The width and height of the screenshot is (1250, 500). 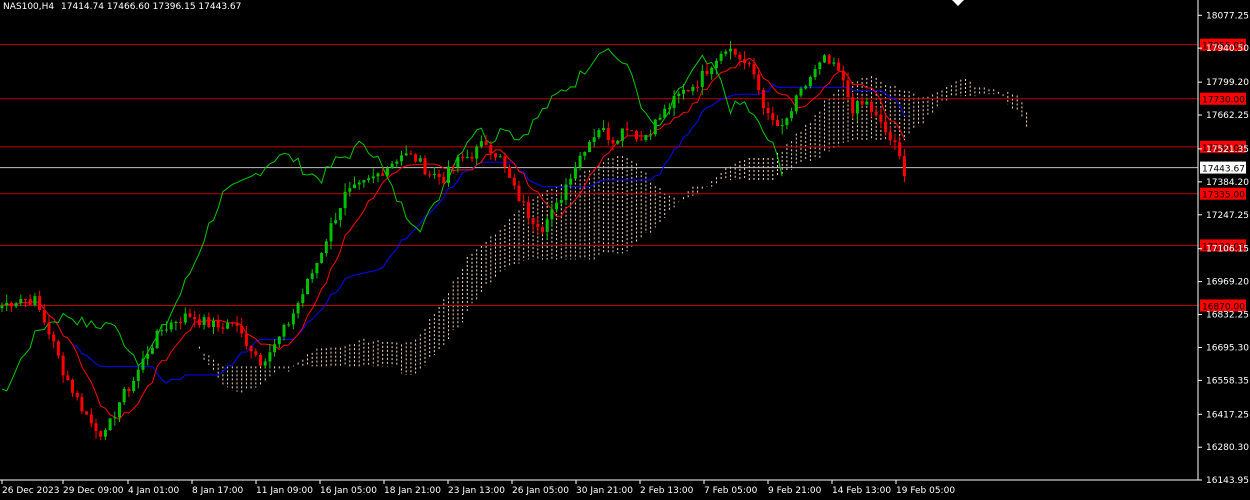 What do you see at coordinates (540, 491) in the screenshot?
I see `time-tick-label: 26 Jan 05:00` at bounding box center [540, 491].